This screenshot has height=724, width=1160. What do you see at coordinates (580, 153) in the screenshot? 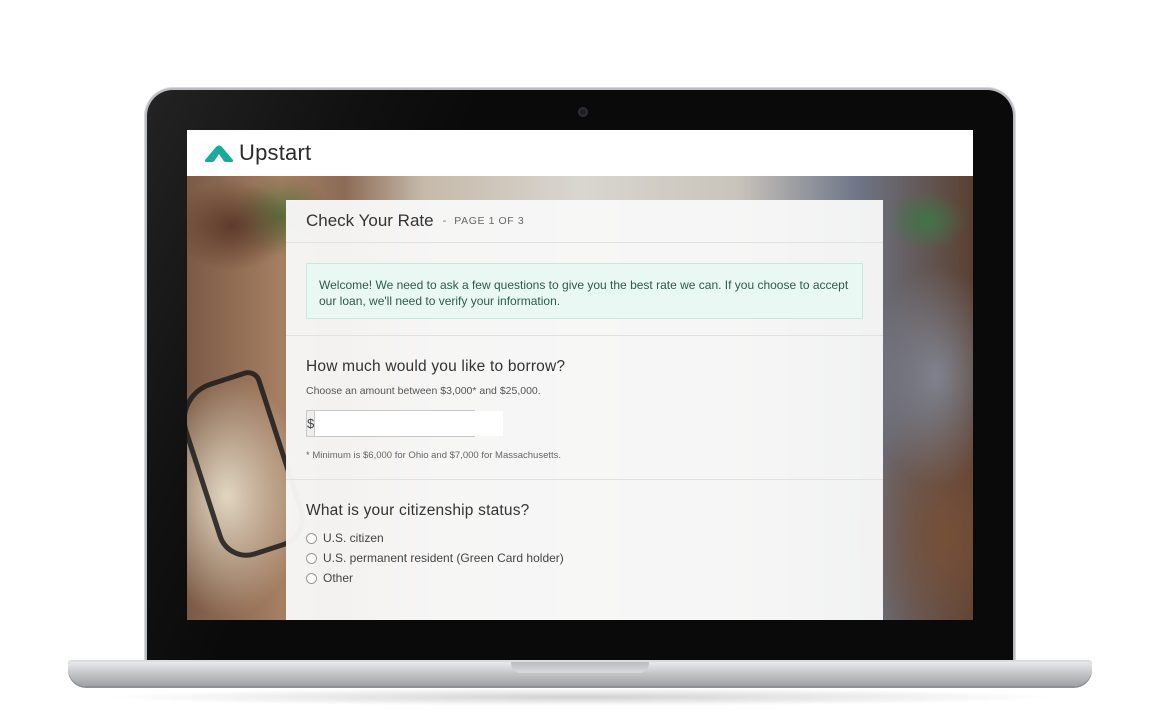
I see `app-header: Upstart` at bounding box center [580, 153].